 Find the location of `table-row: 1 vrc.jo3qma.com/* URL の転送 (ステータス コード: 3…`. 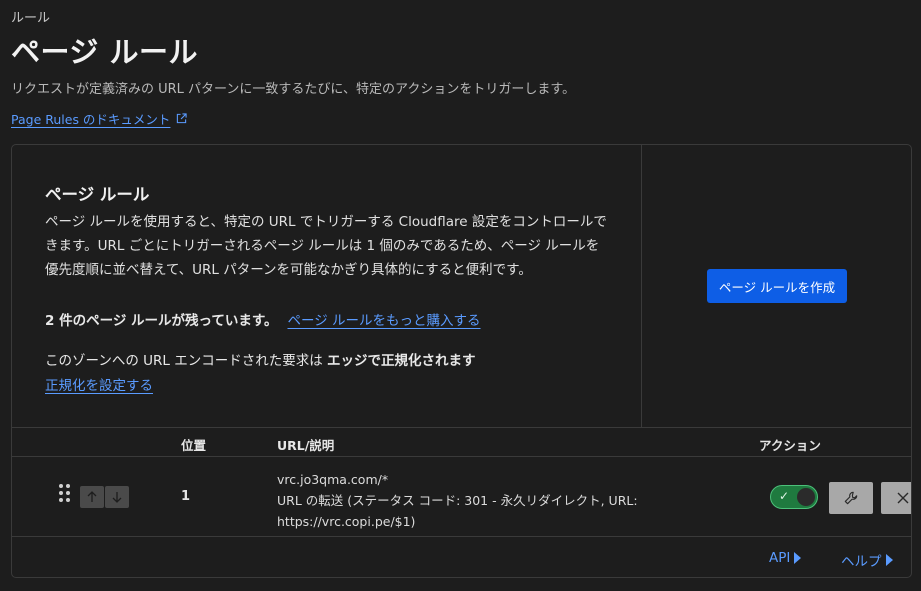

table-row: 1 vrc.jo3qma.com/* URL の転送 (ステータス コード: 3… is located at coordinates (461, 497).